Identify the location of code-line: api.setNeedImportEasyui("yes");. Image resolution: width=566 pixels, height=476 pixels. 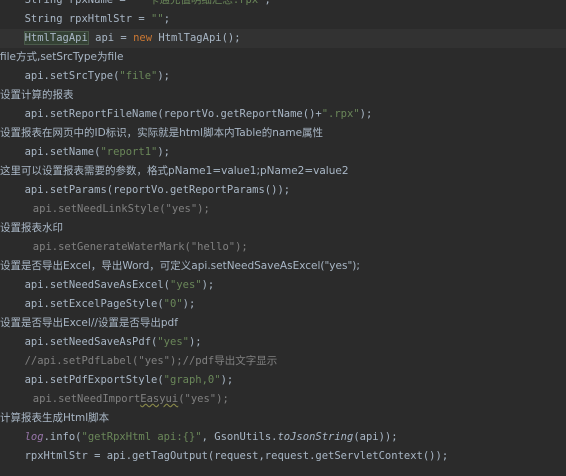
(283, 399).